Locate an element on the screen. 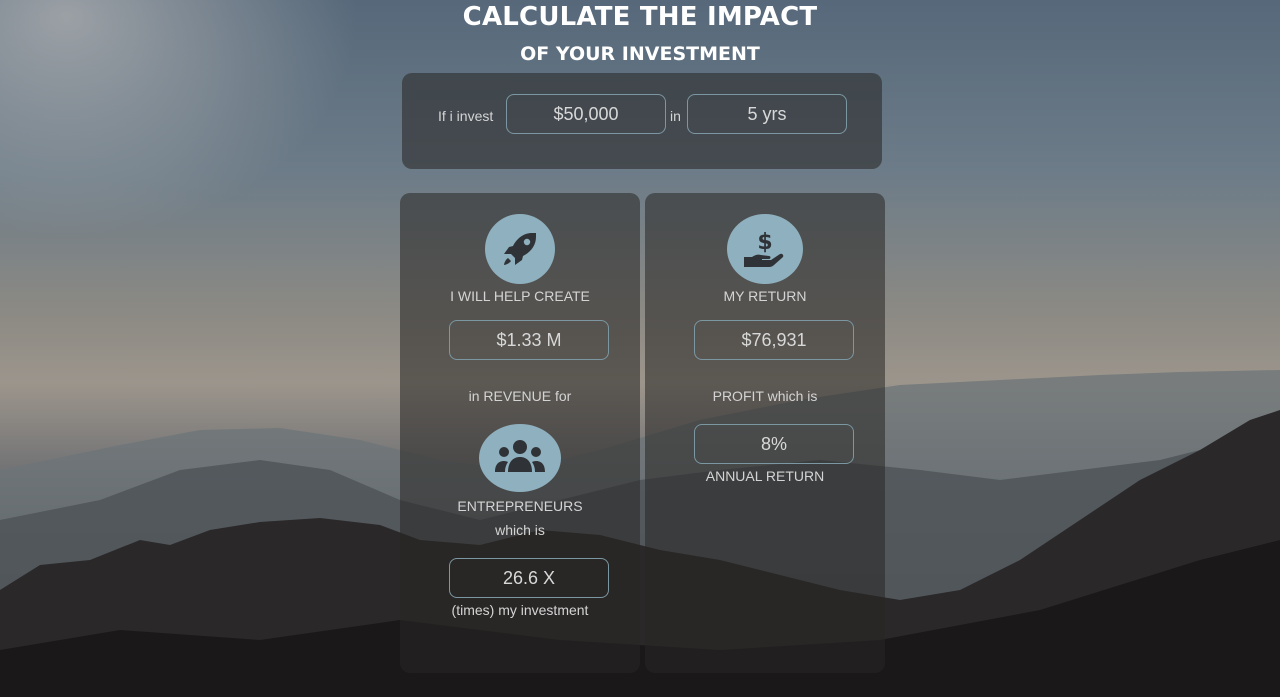 The image size is (1280, 697). revenue-value: $1.33 M is located at coordinates (529, 340).